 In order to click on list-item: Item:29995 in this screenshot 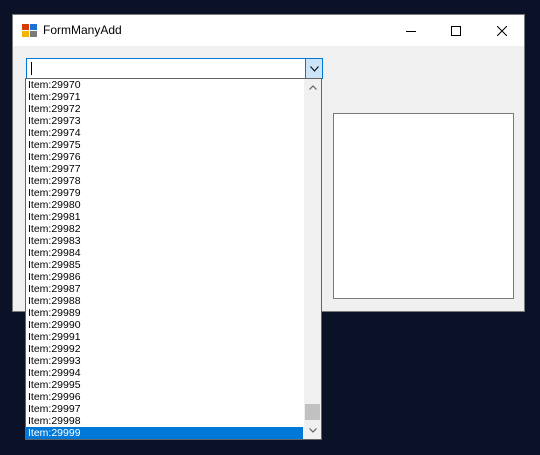, I will do `click(164, 385)`.